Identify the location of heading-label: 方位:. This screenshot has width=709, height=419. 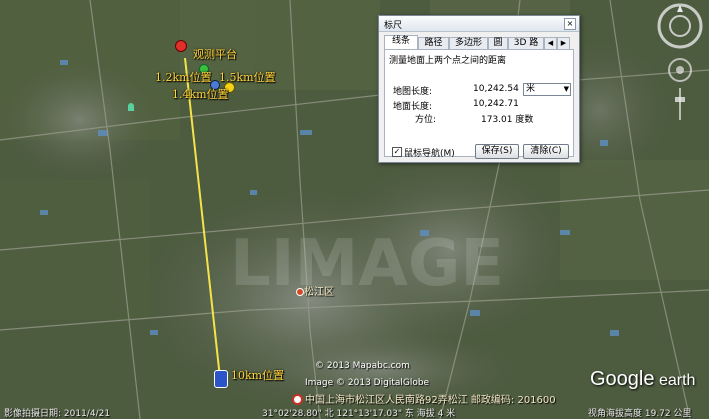
(426, 120).